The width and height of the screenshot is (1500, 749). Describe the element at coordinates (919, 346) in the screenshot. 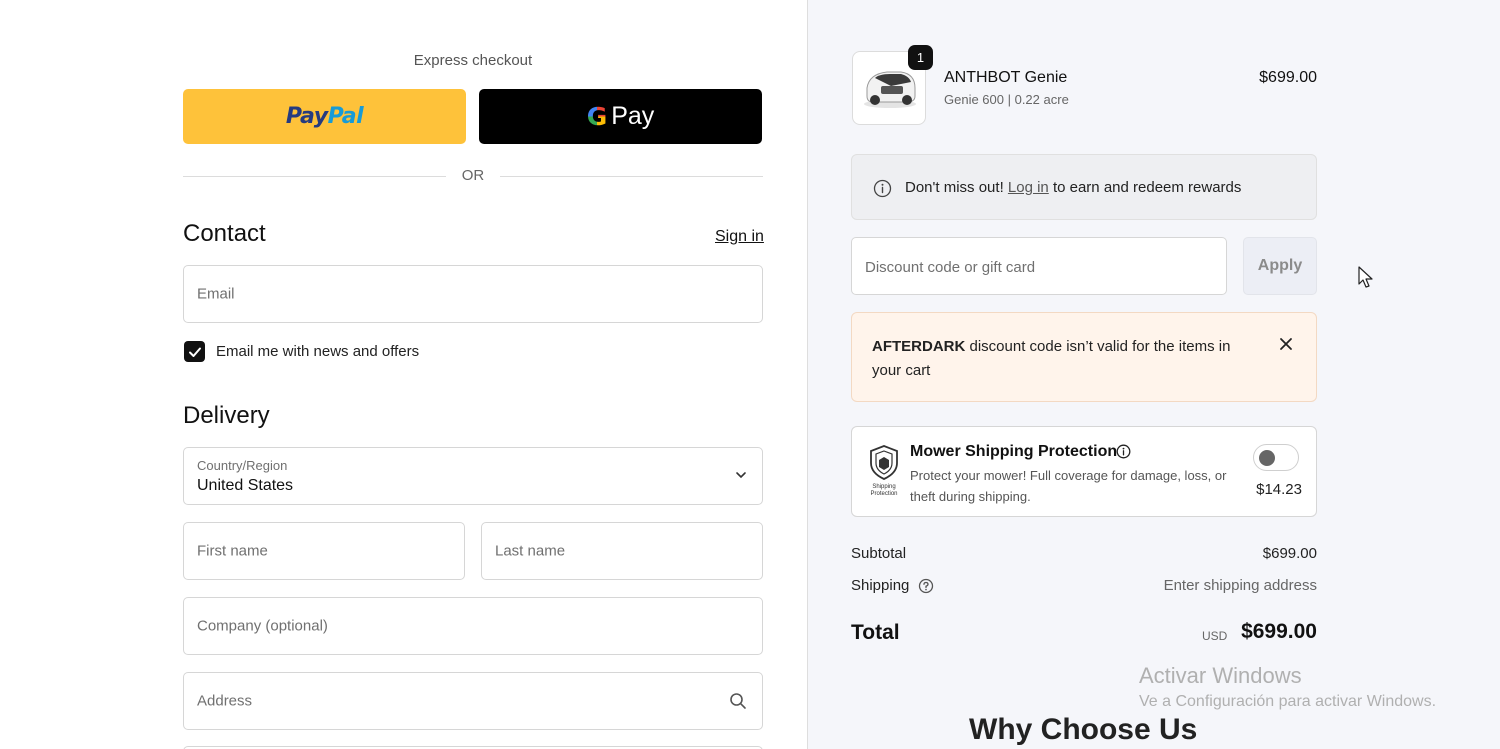

I see `discount-code-text: AFTERDARK` at that location.